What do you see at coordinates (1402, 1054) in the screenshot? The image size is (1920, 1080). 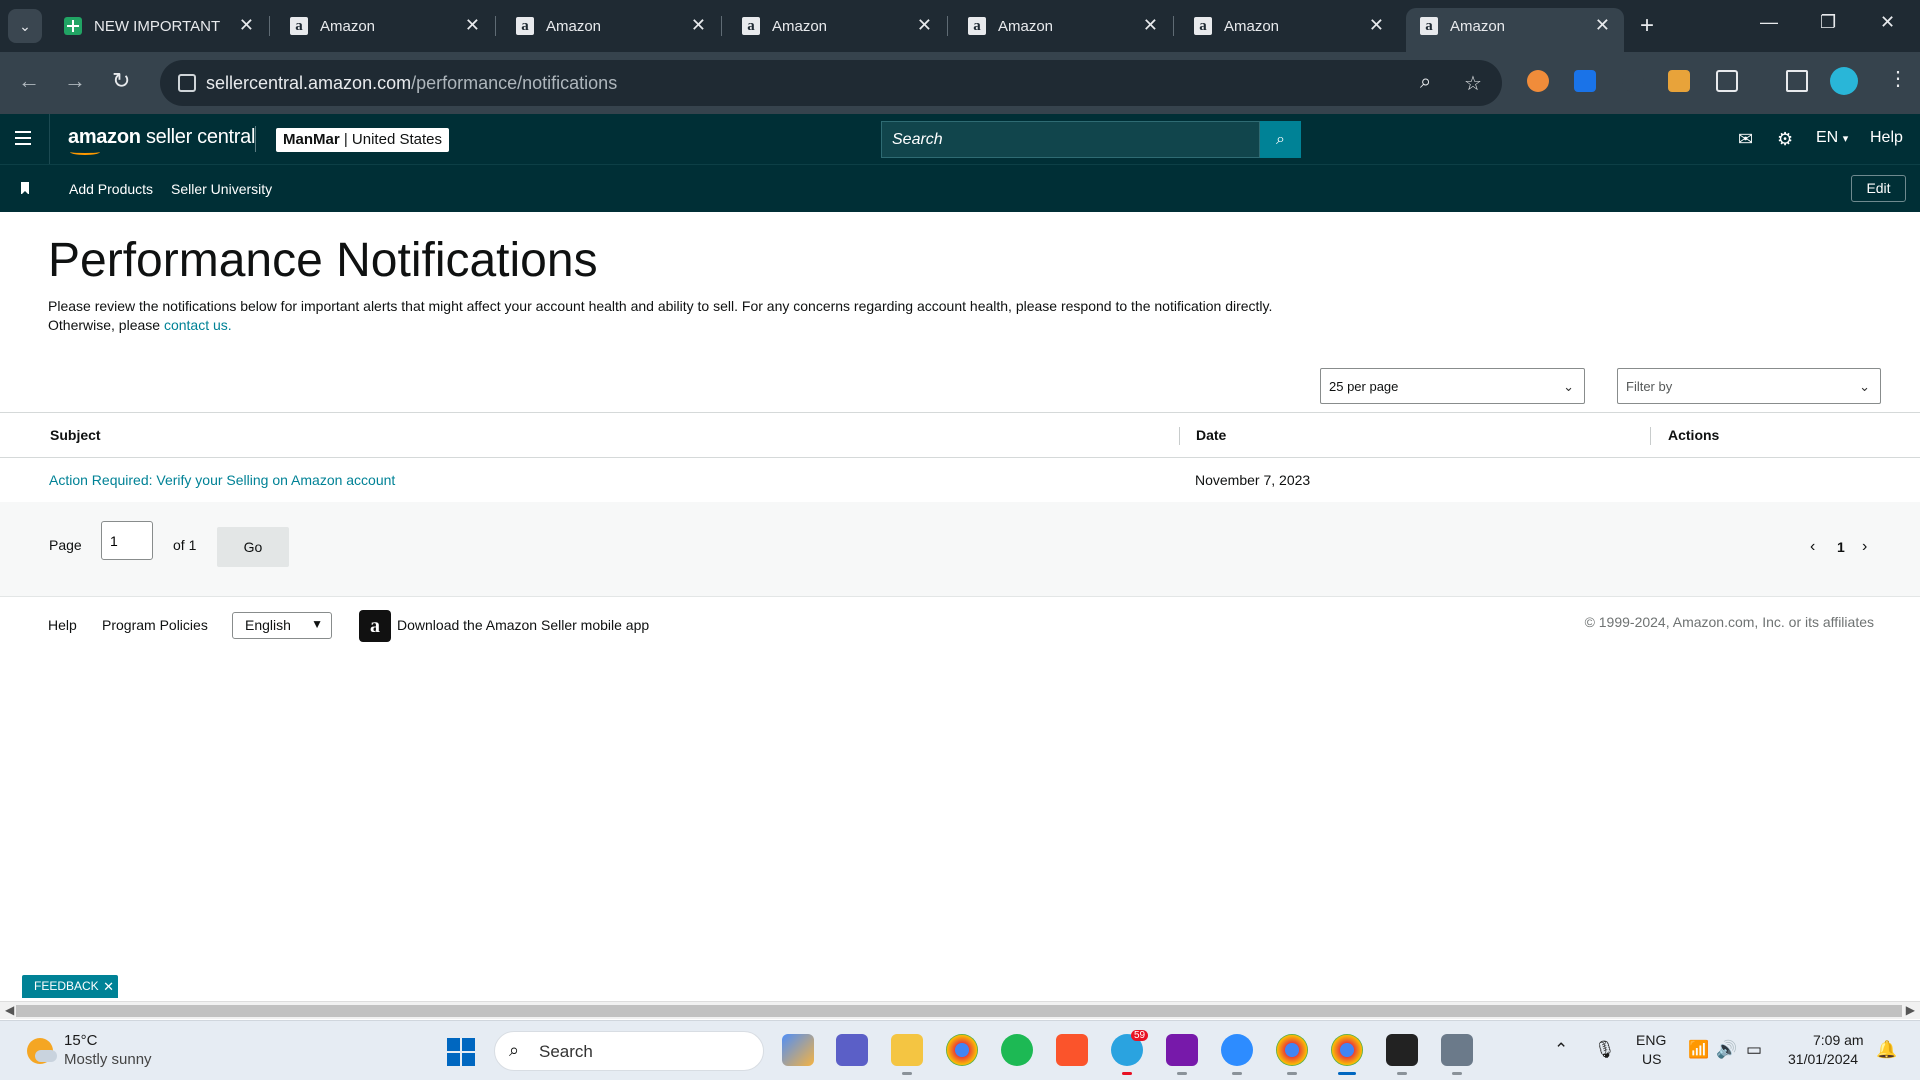 I see `sticky-notes-icon` at bounding box center [1402, 1054].